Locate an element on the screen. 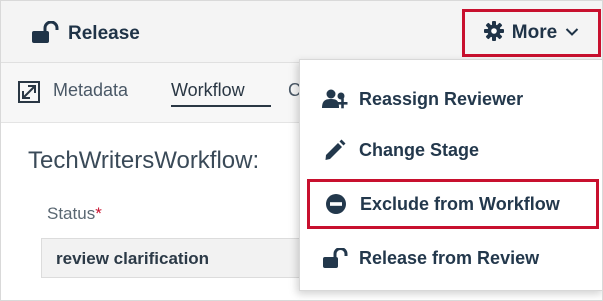 The width and height of the screenshot is (603, 301). status-value: review clarification is located at coordinates (133, 258).